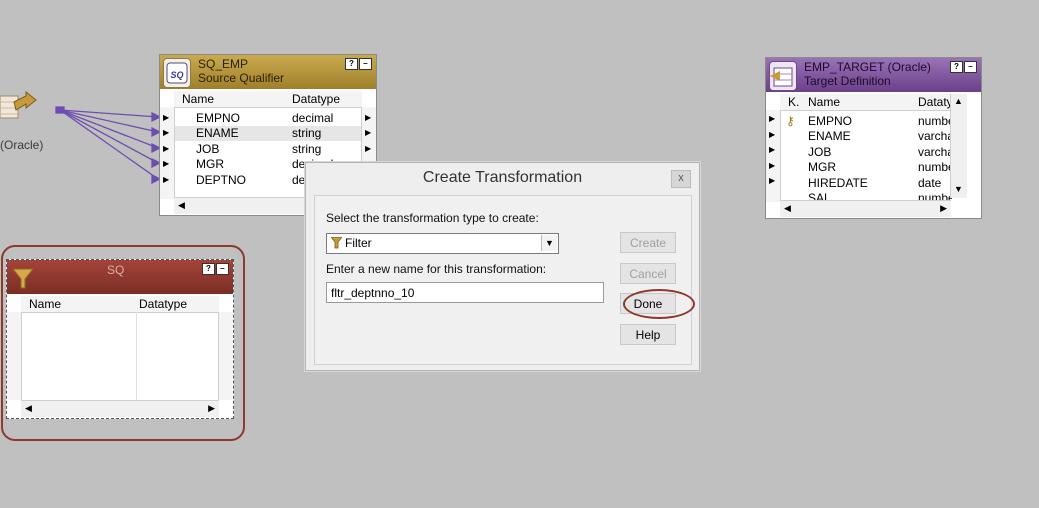 The height and width of the screenshot is (508, 1039). What do you see at coordinates (824, 102) in the screenshot?
I see `target-col-name: Name` at bounding box center [824, 102].